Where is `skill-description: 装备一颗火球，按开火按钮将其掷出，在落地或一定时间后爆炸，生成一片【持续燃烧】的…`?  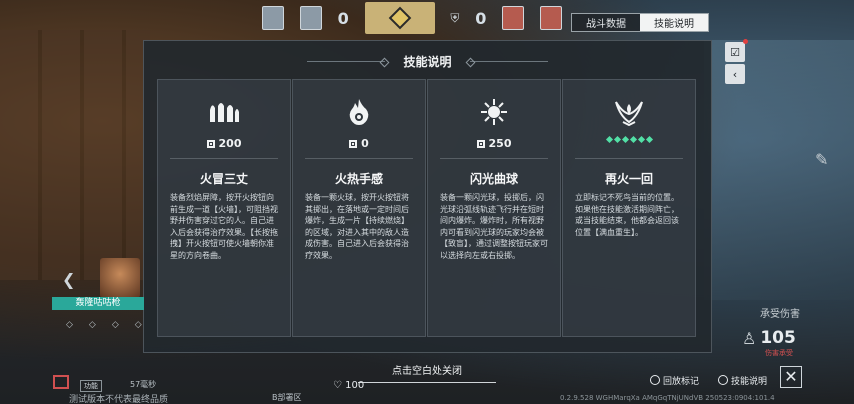
skill-description: 装备一颗火球，按开火按钮将其掷出，在落地或一定时间后爆炸，生成一片【持续燃烧】的… is located at coordinates (357, 226).